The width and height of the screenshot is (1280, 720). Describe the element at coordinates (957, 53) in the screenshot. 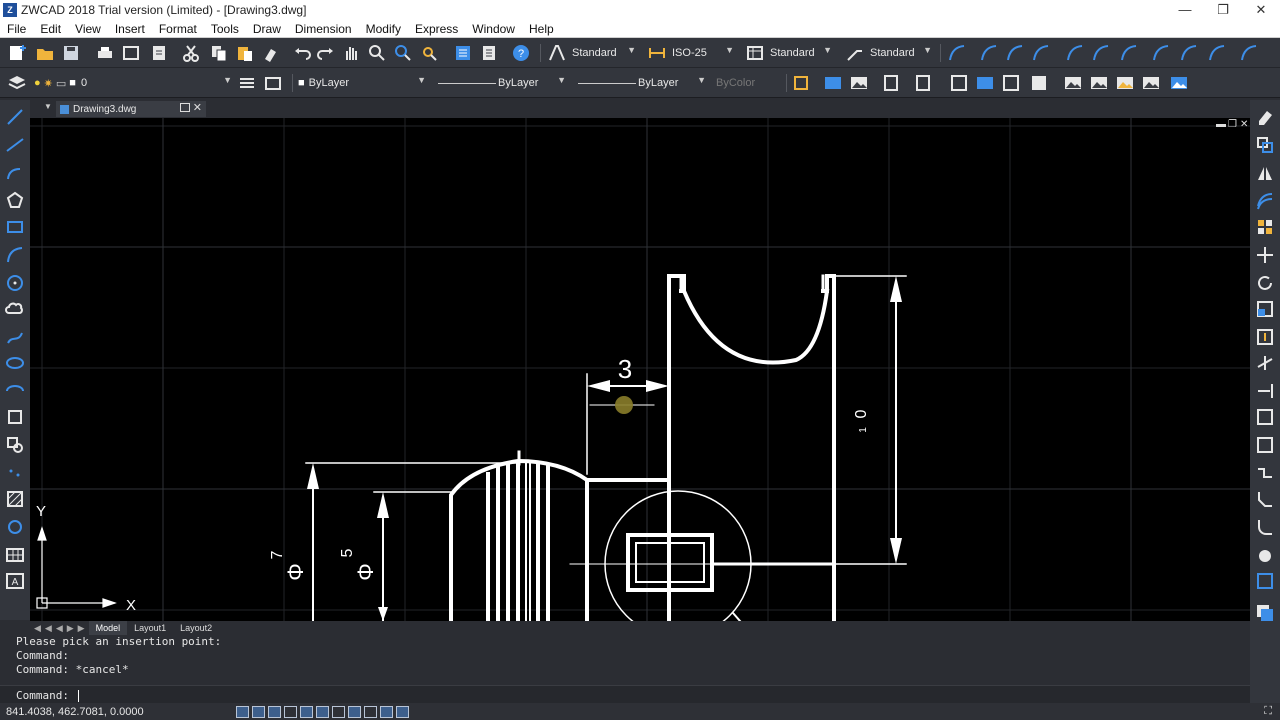

I see `arc-3point-icon` at that location.